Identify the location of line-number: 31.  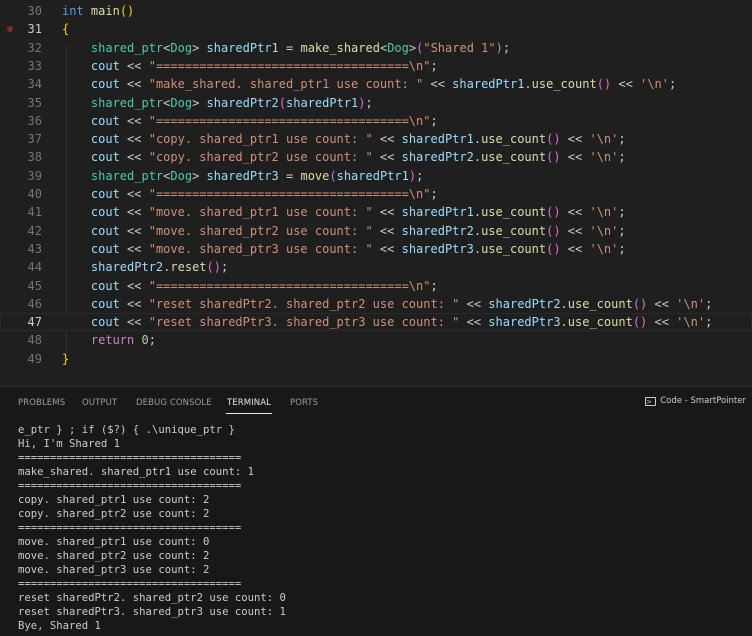
(34, 29).